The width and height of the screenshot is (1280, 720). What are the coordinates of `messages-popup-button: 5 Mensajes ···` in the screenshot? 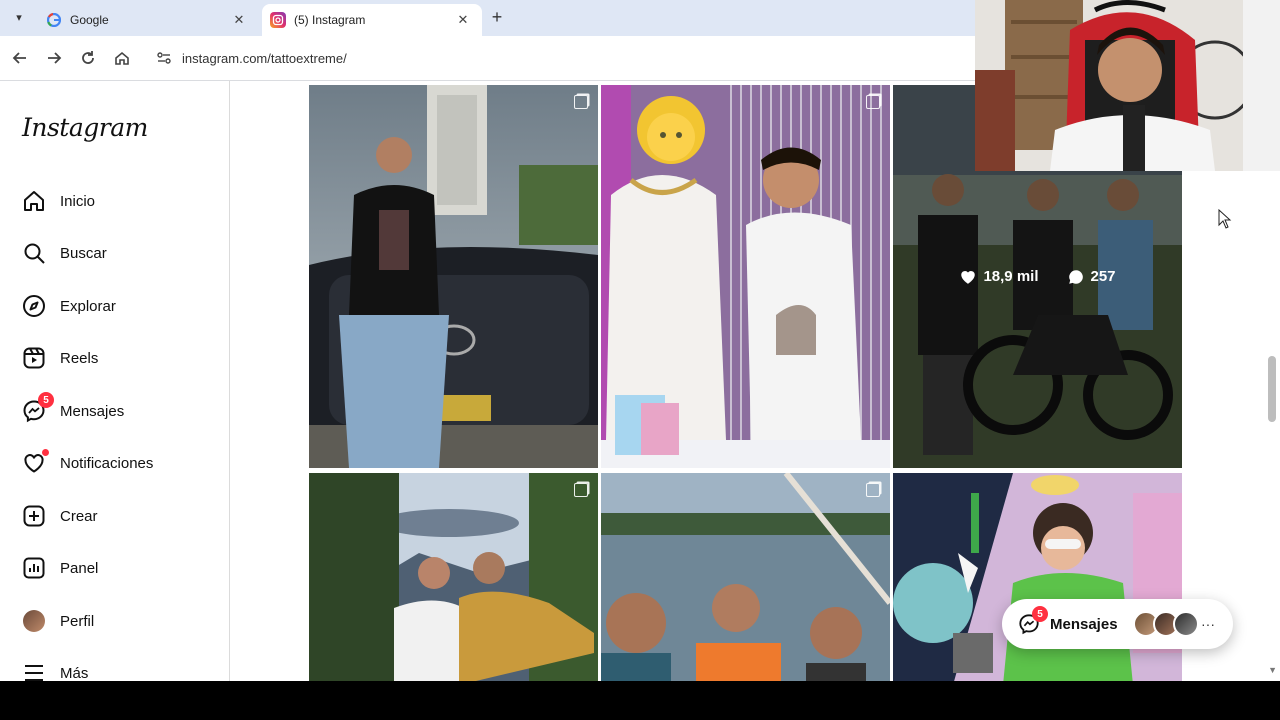 It's located at (1117, 624).